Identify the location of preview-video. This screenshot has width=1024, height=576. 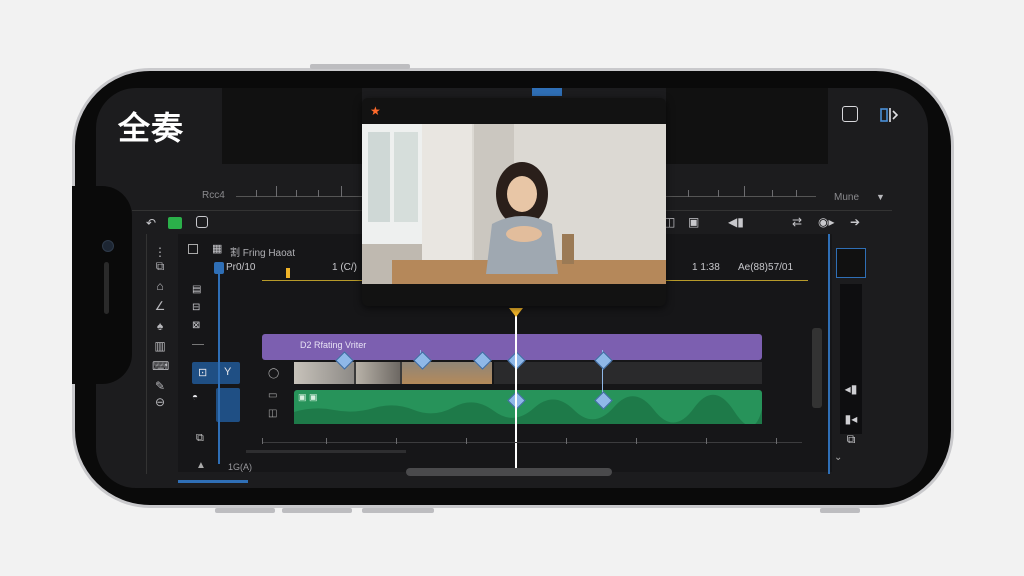
(514, 204).